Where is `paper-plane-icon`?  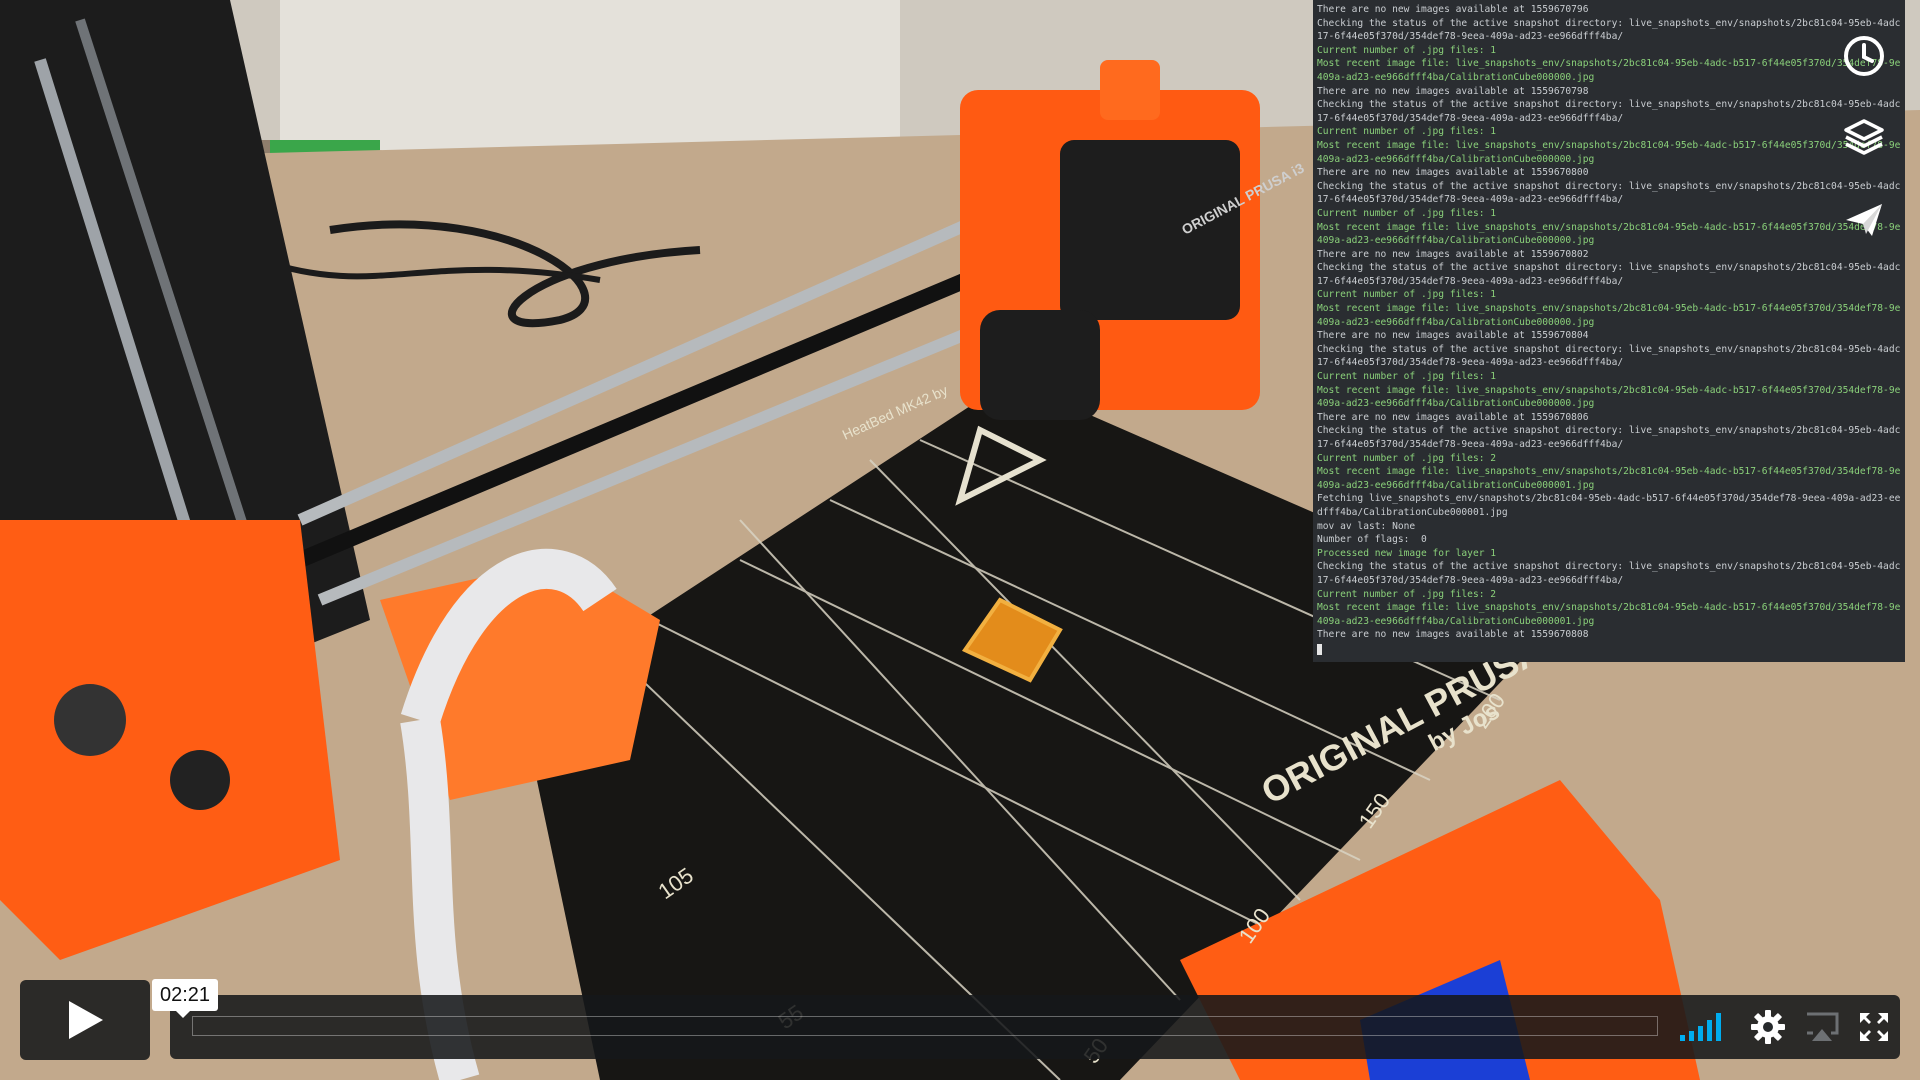 paper-plane-icon is located at coordinates (1864, 220).